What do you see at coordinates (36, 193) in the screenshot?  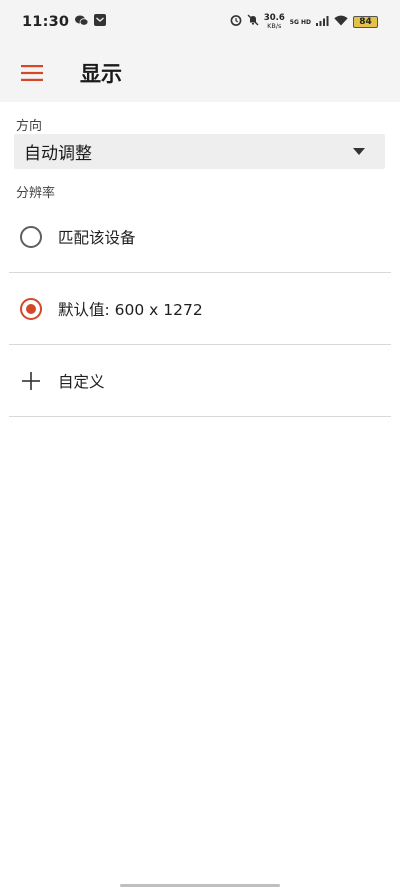 I see `resolution-label: 分辨率` at bounding box center [36, 193].